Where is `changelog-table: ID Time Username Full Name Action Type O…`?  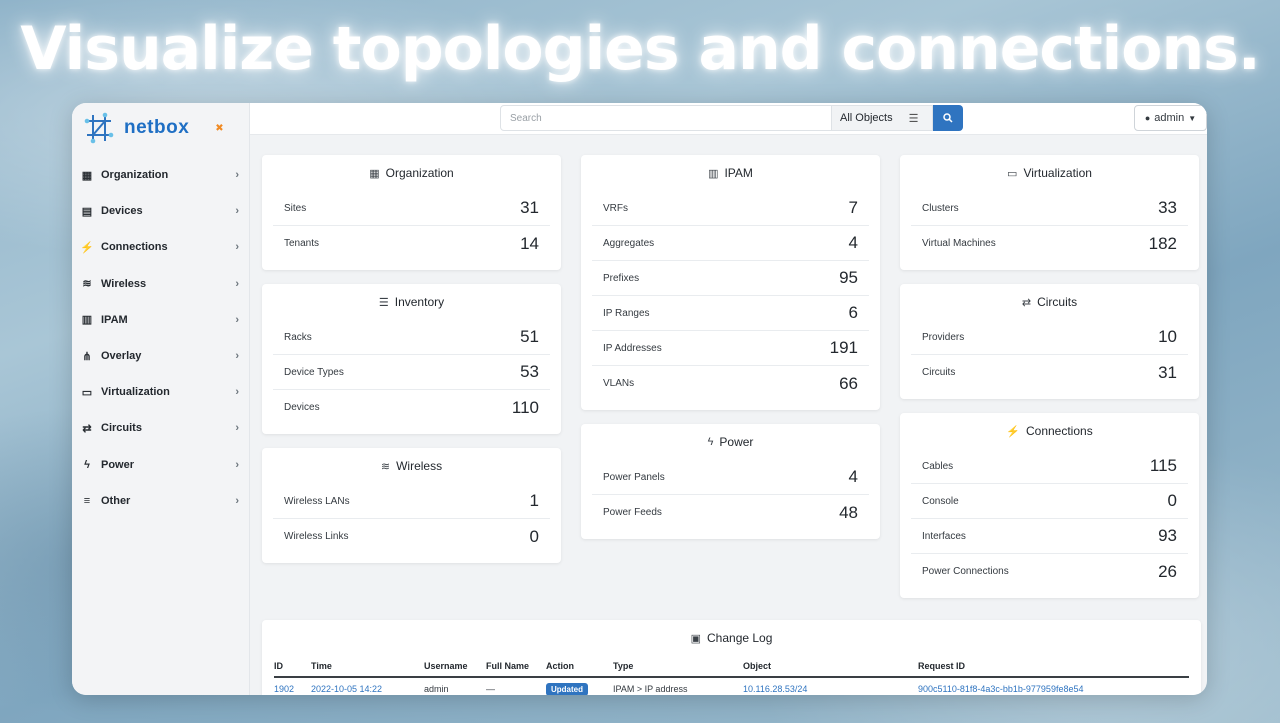 changelog-table: ID Time Username Full Name Action Type O… is located at coordinates (731, 675).